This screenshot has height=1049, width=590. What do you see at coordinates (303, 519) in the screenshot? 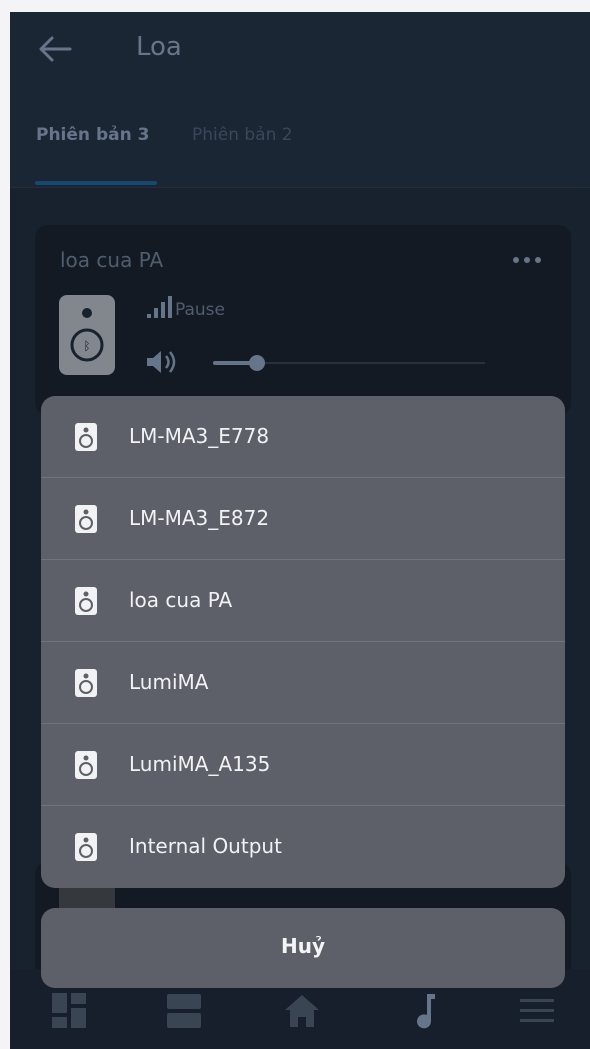
I see `speaker-option: LM-MA3_E872` at bounding box center [303, 519].